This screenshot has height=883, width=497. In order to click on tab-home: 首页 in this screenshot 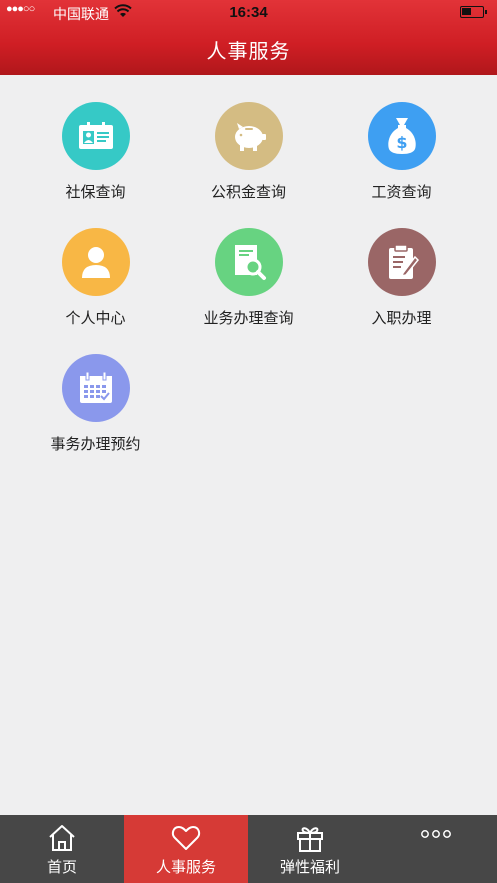, I will do `click(62, 849)`.